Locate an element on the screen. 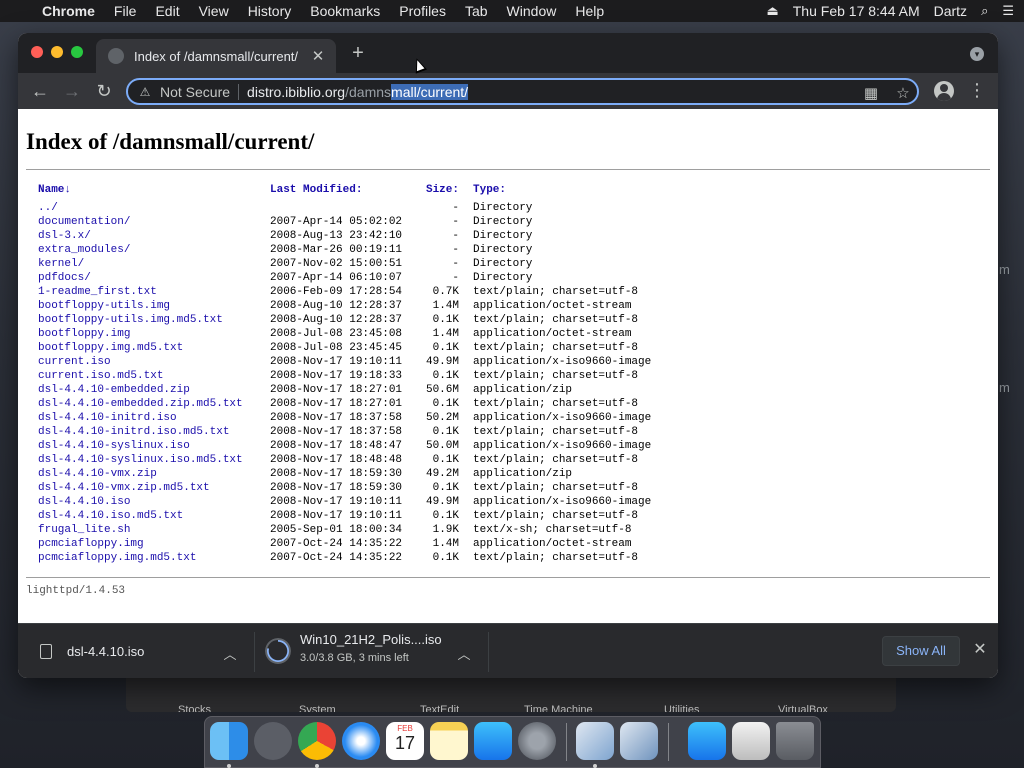  show-all-downloads-button: Show All is located at coordinates (921, 651).